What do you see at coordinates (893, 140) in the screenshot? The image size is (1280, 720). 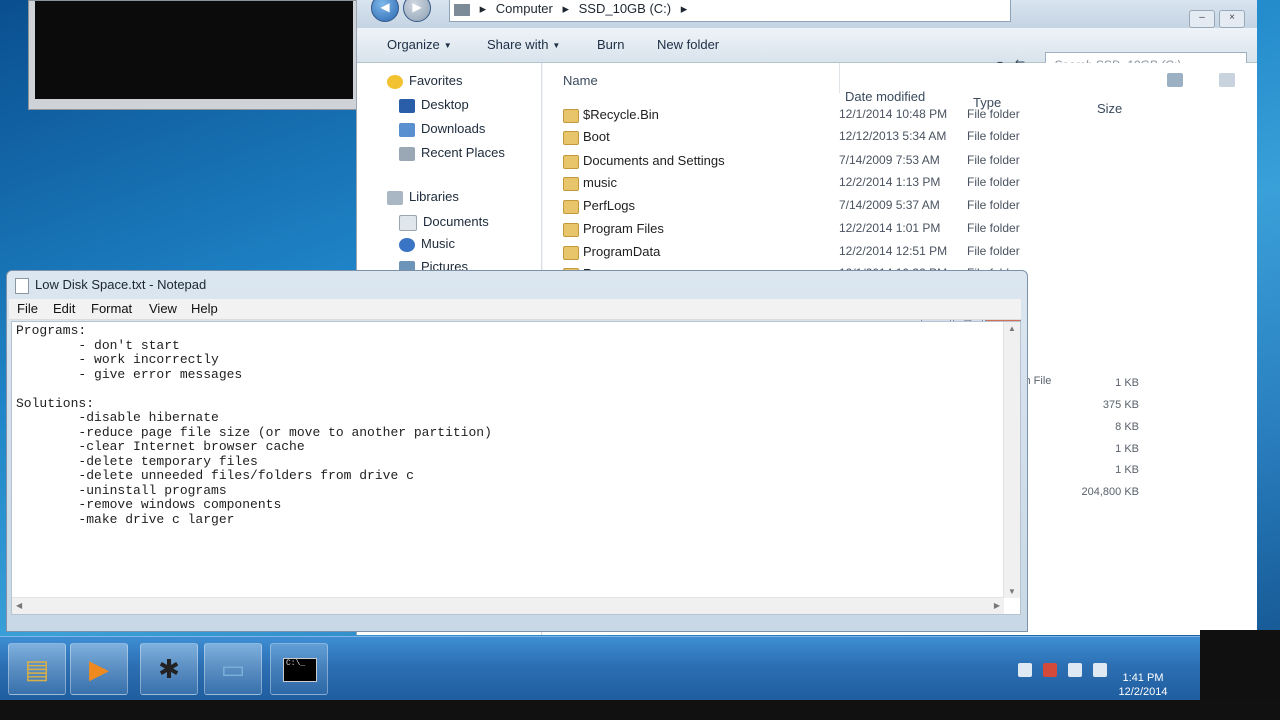 I see `file-row: Boot 12/12/2013 5:34 AM File folder` at bounding box center [893, 140].